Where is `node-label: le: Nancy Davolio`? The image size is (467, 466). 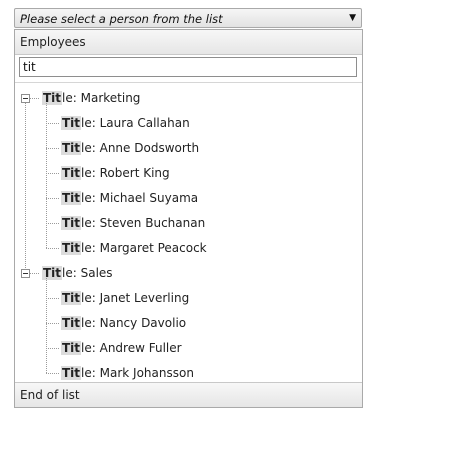
node-label: le: Nancy Davolio is located at coordinates (134, 323).